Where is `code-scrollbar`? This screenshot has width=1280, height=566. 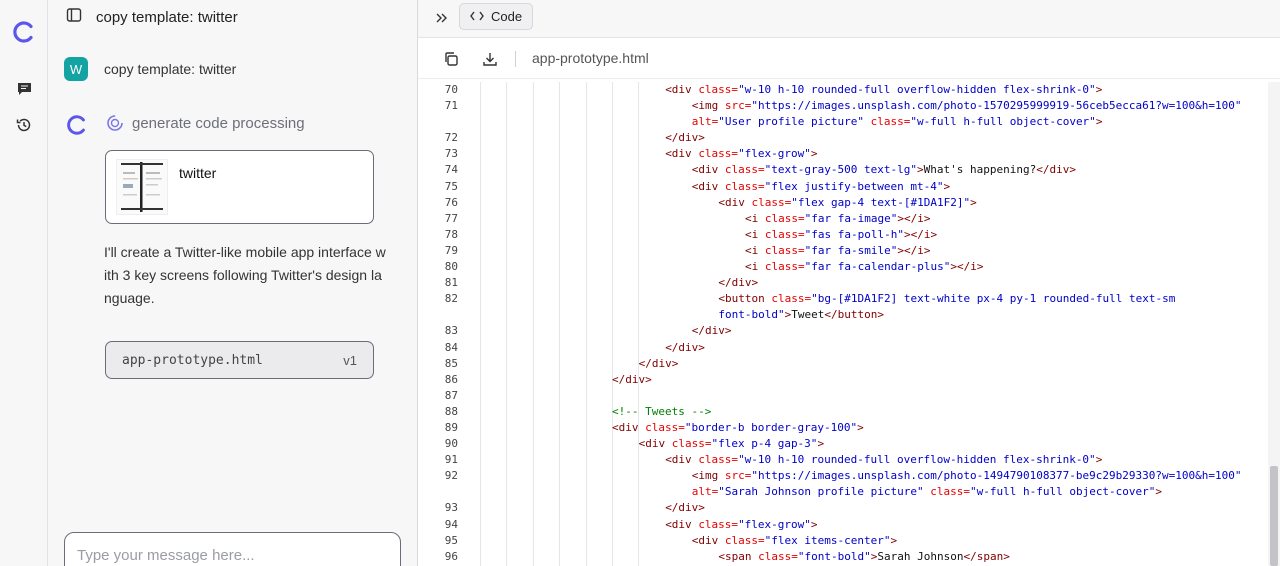
code-scrollbar is located at coordinates (1274, 324).